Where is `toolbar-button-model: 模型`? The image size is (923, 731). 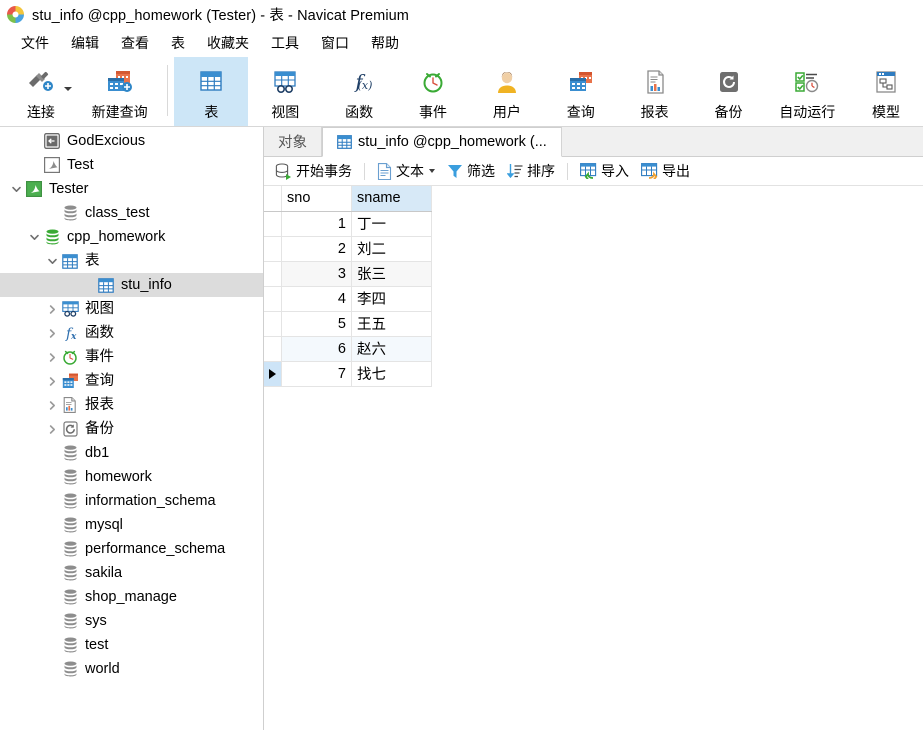
toolbar-button-model: 模型 is located at coordinates (886, 91).